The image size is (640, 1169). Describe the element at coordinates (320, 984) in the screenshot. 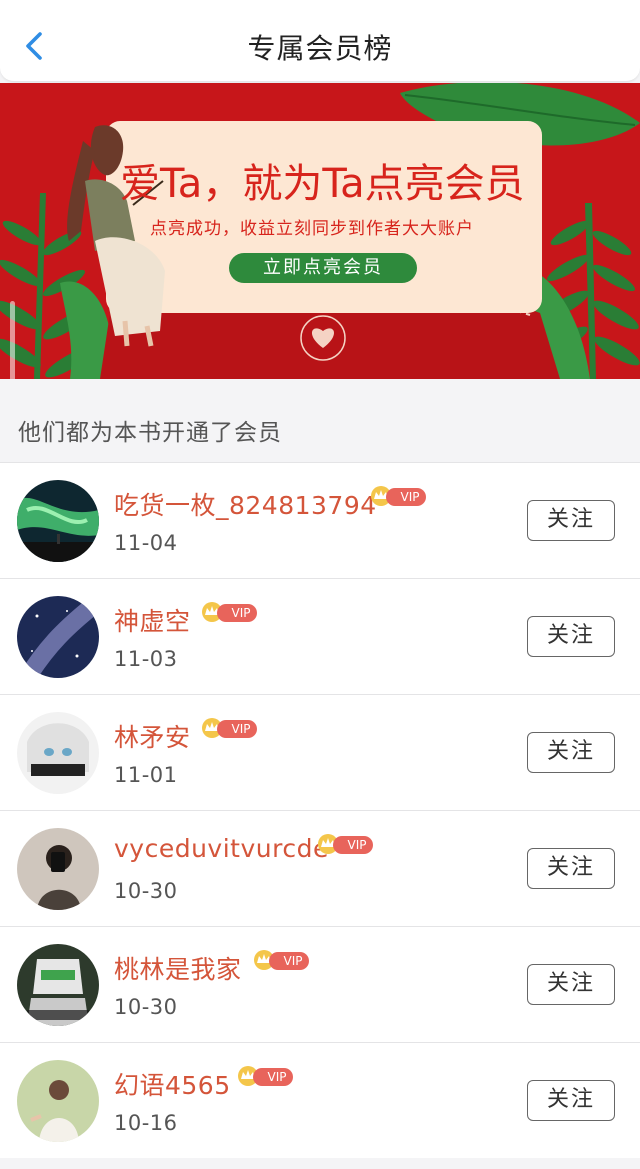

I see `member-row: 桃林是我家 VIP 10-30 关注` at that location.